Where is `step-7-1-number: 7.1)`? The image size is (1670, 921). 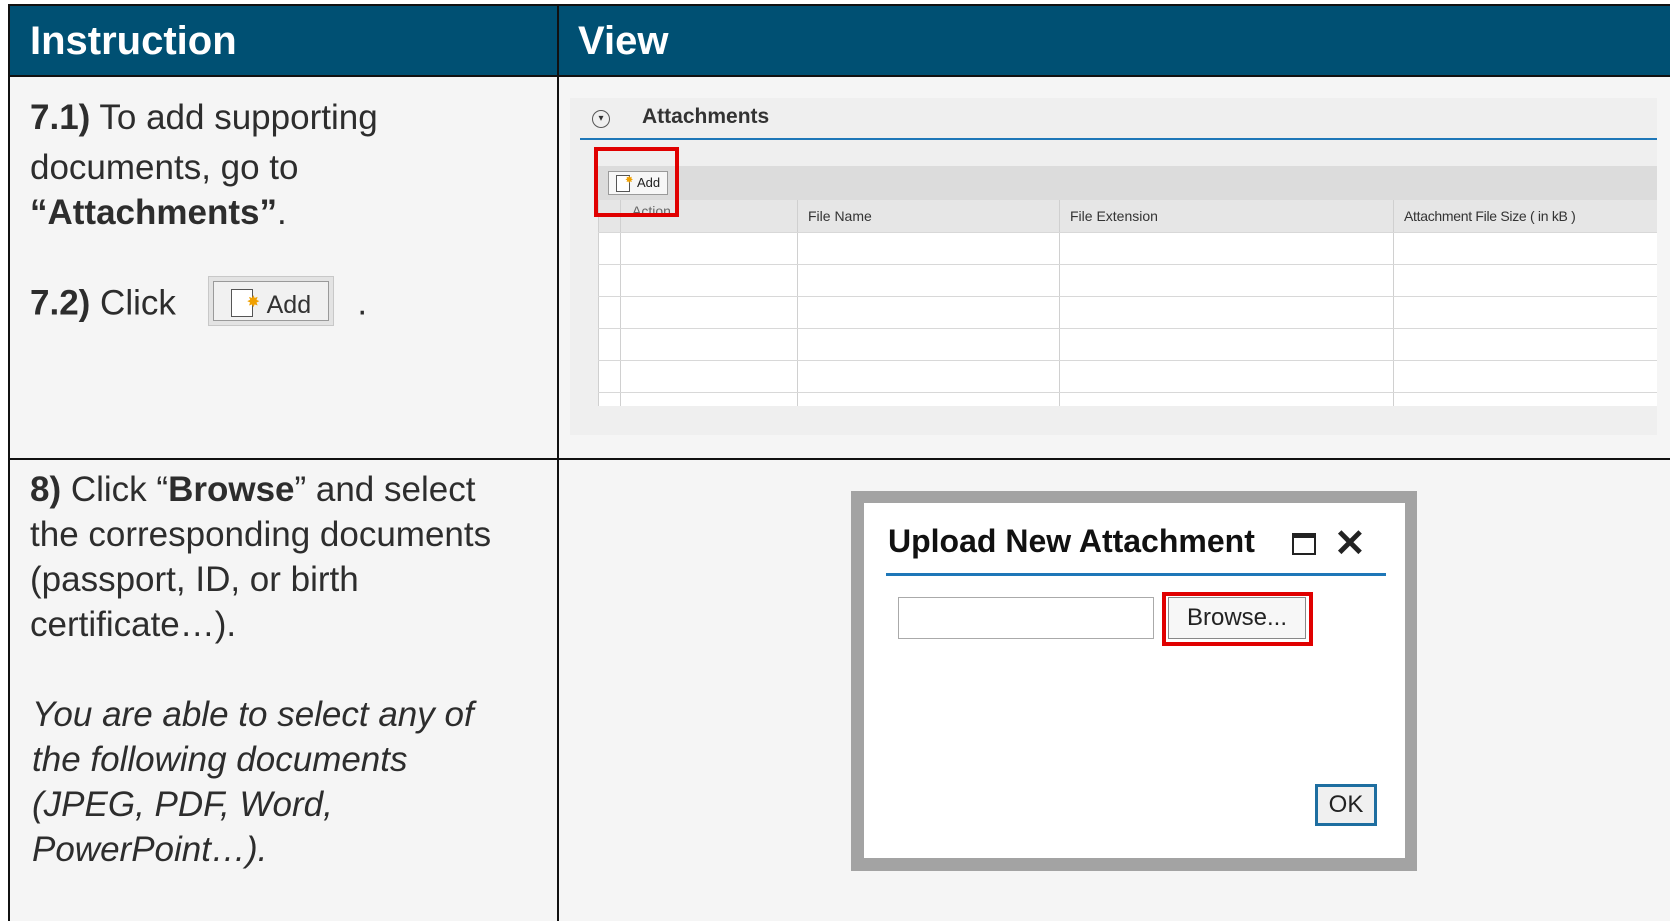 step-7-1-number: 7.1) is located at coordinates (60, 117).